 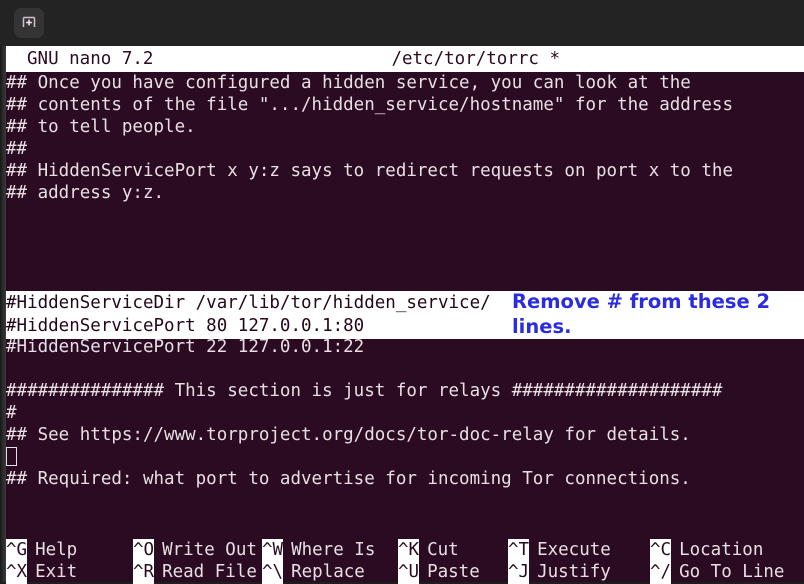 I want to click on annotation-text: Remove # from these 2 lines., so click(x=641, y=314).